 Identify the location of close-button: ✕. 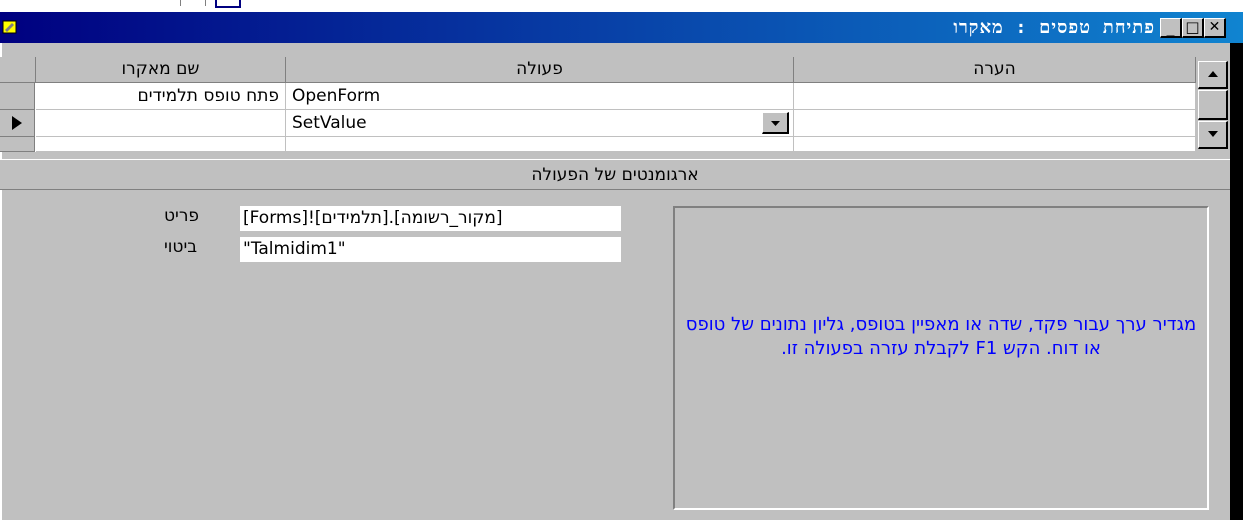
(1215, 28).